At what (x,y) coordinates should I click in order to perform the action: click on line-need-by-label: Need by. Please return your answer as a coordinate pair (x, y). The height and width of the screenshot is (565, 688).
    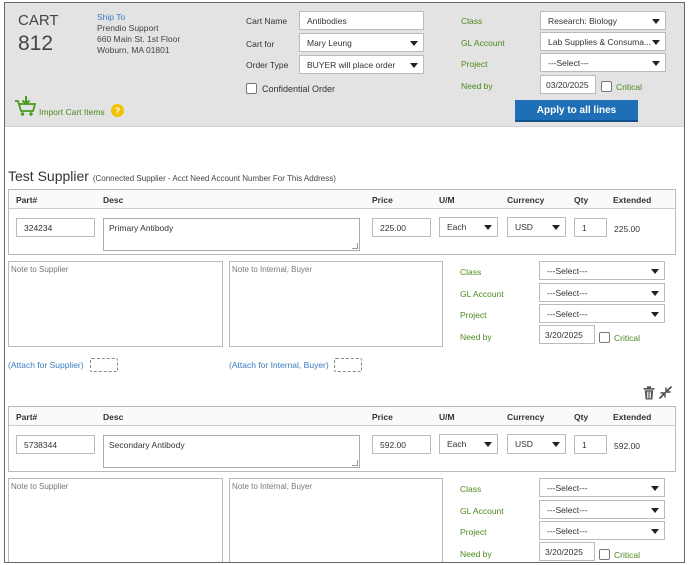
    Looking at the image, I should click on (476, 554).